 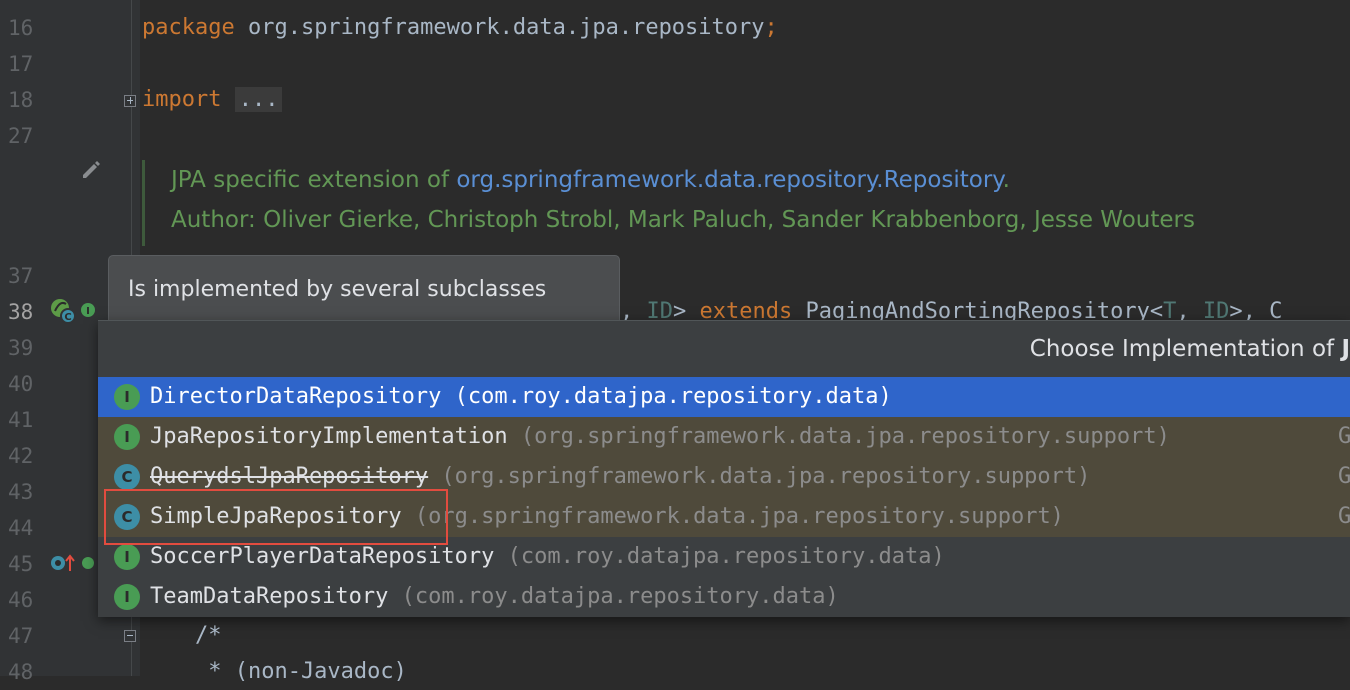 I want to click on line-number: 42, so click(x=21, y=456).